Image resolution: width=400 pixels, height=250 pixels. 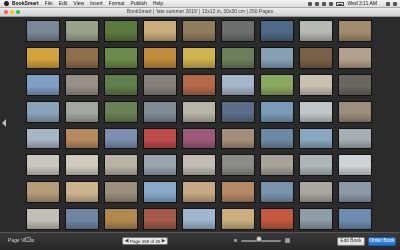 I want to click on apple-icon, so click(x=6, y=3).